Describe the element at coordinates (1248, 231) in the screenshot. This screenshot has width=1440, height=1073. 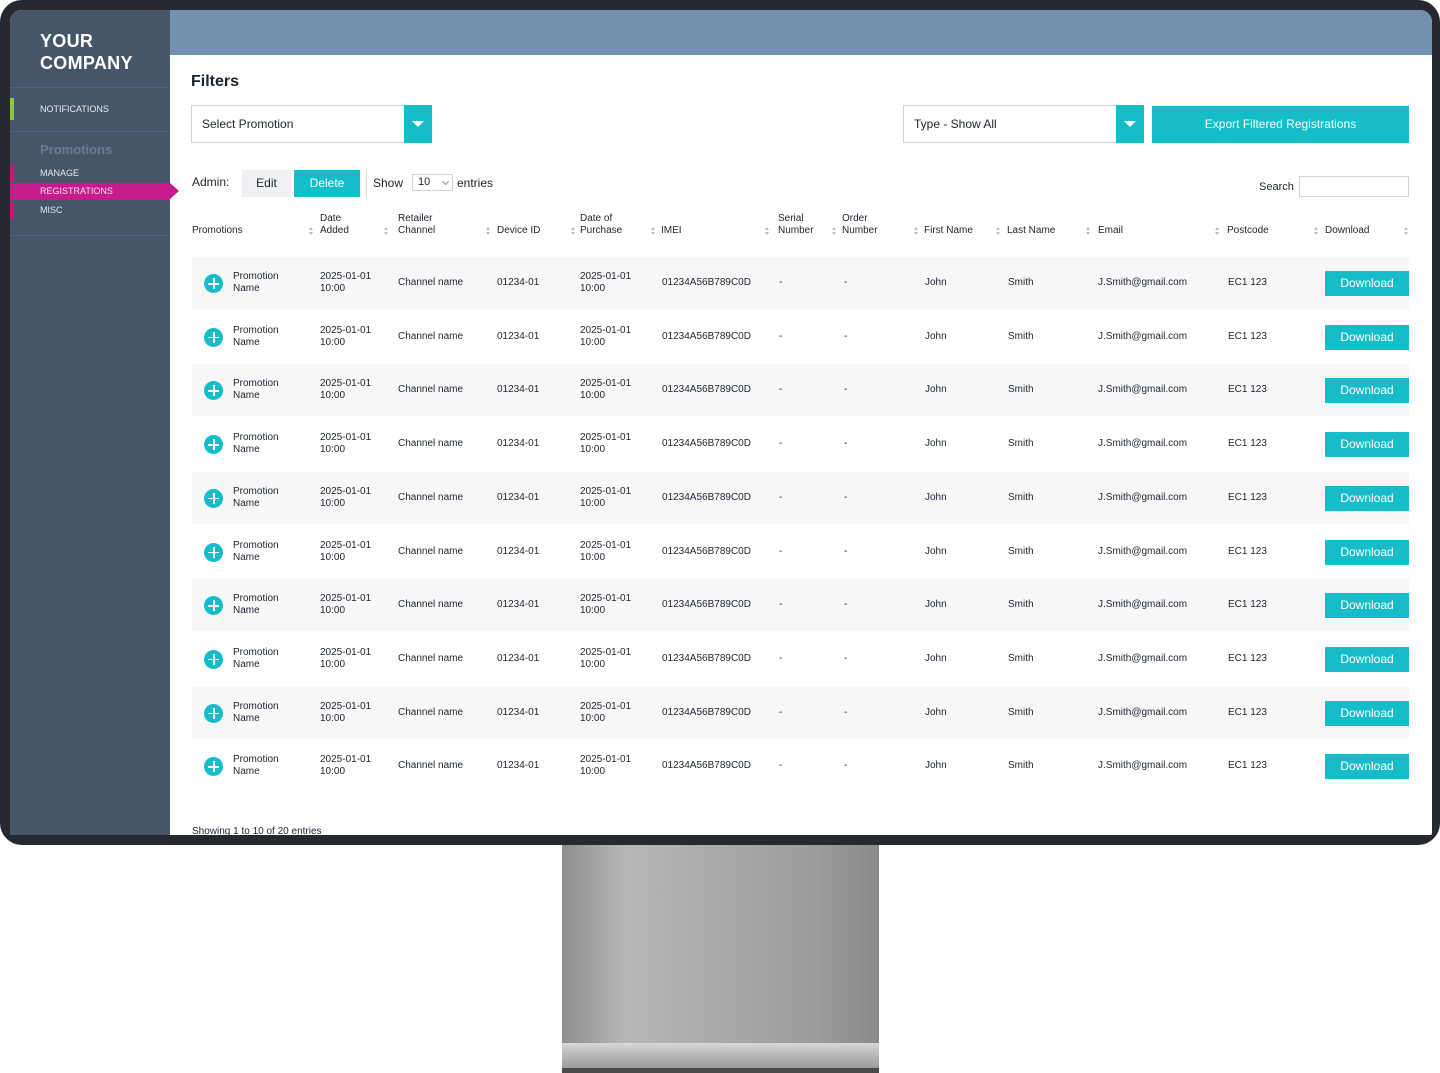
I see `header-postcode: Postcode` at that location.